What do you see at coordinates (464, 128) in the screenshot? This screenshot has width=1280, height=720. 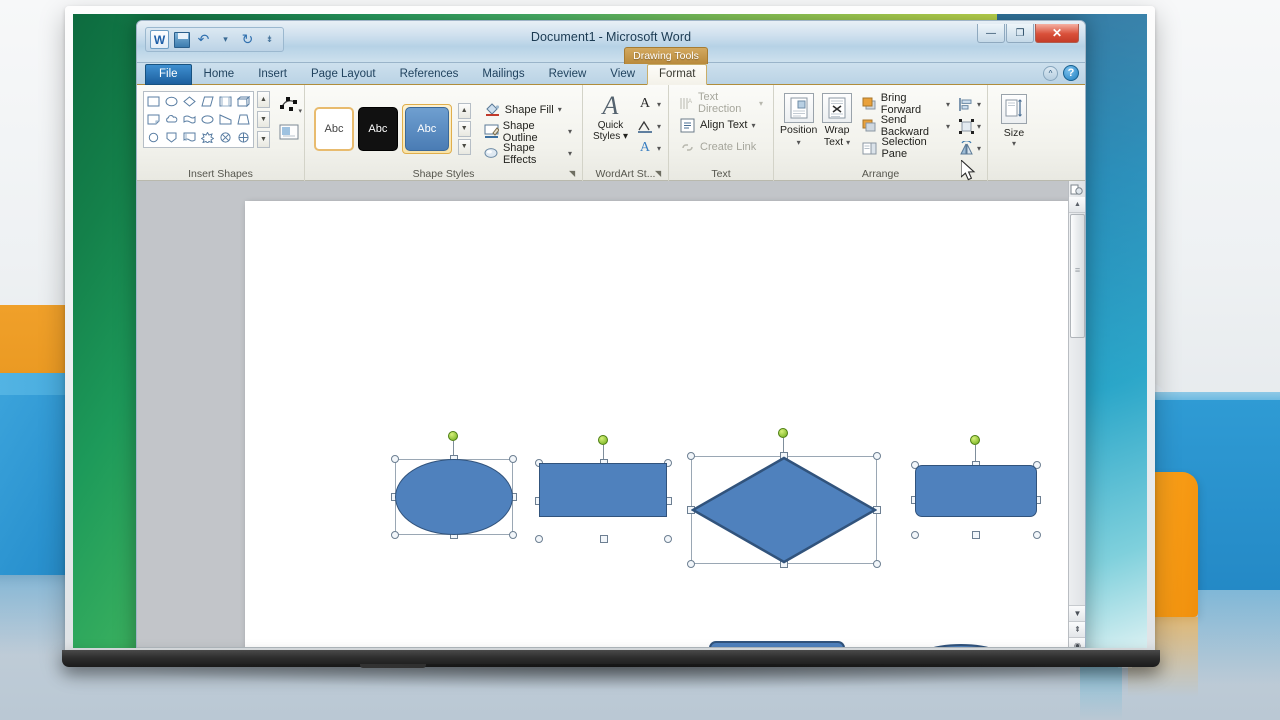 I see `styles-scroll-down-icon: ▼` at bounding box center [464, 128].